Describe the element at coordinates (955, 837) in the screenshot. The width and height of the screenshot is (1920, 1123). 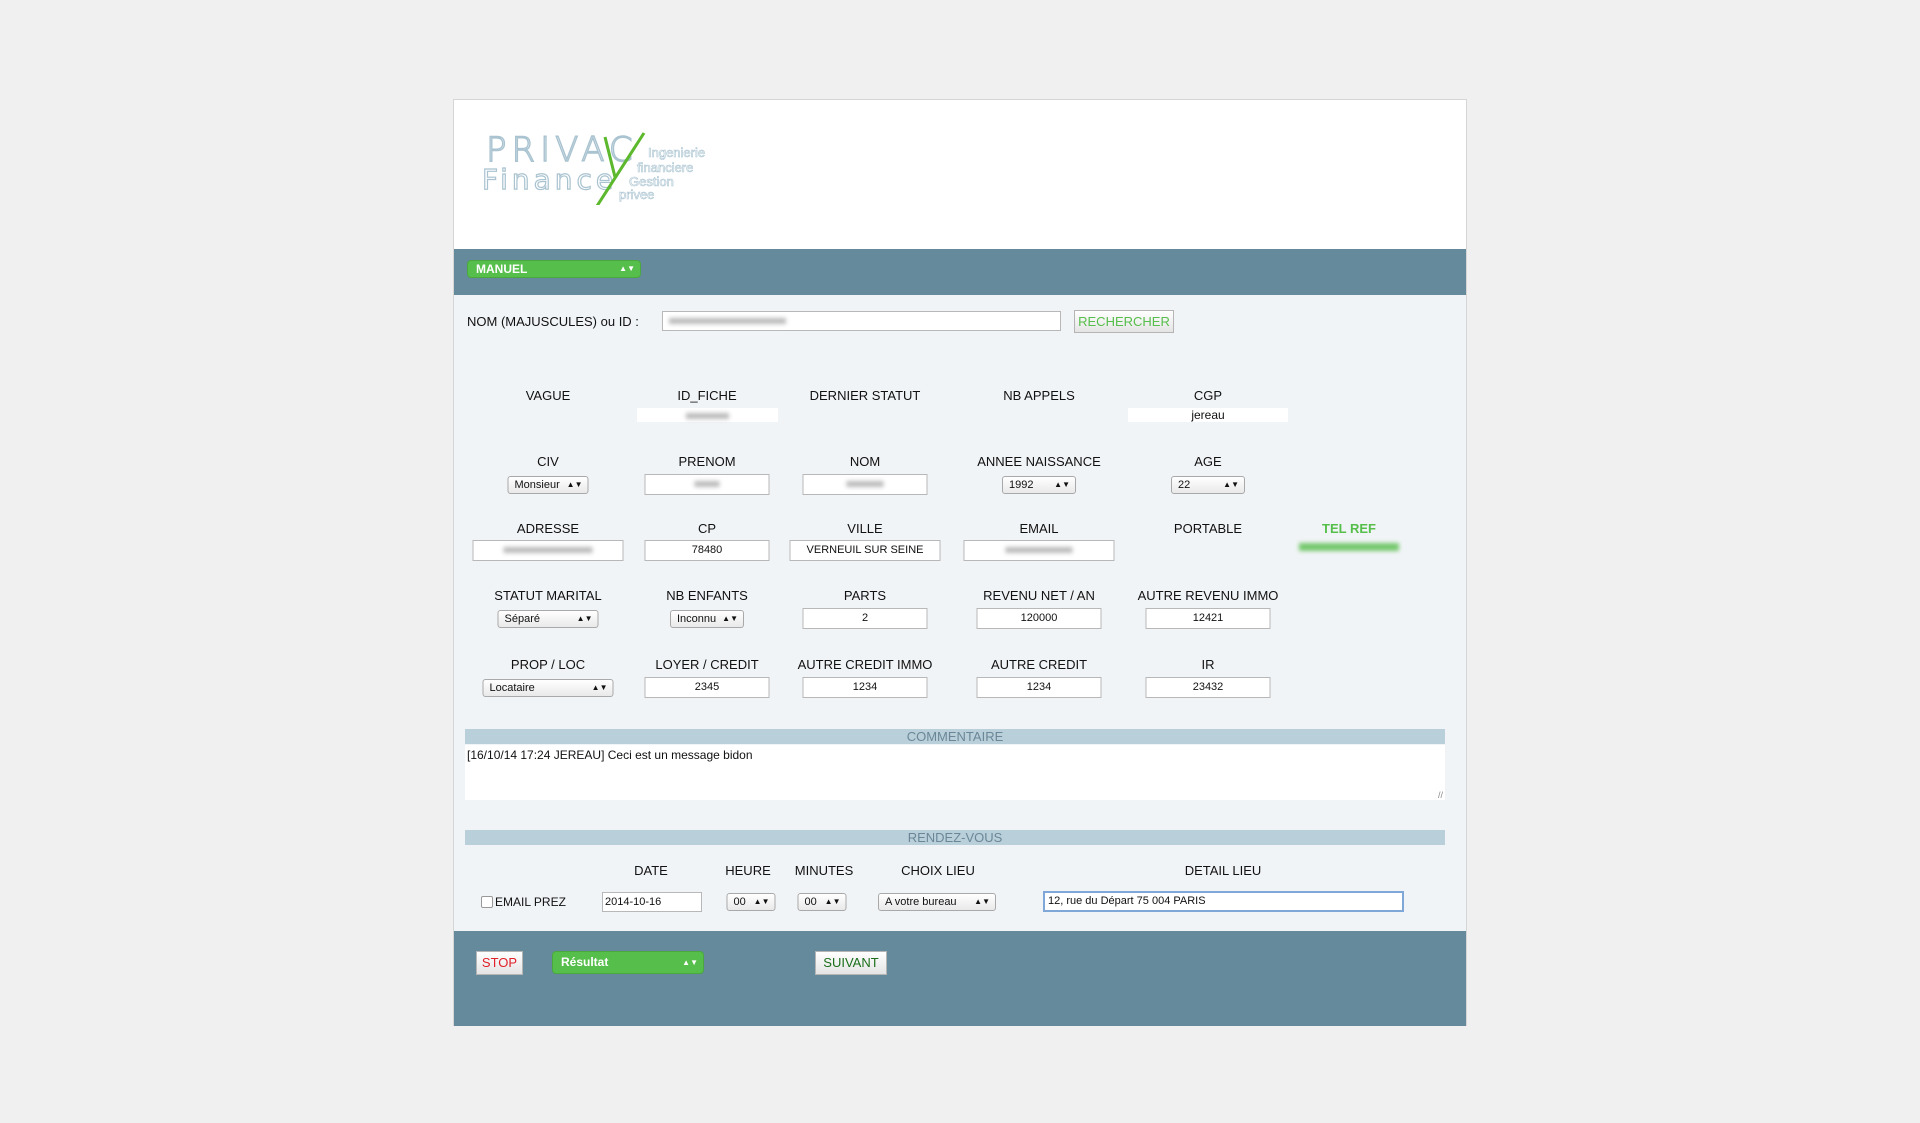
I see `rendez-vous-header: RENDEZ-VOUS` at that location.